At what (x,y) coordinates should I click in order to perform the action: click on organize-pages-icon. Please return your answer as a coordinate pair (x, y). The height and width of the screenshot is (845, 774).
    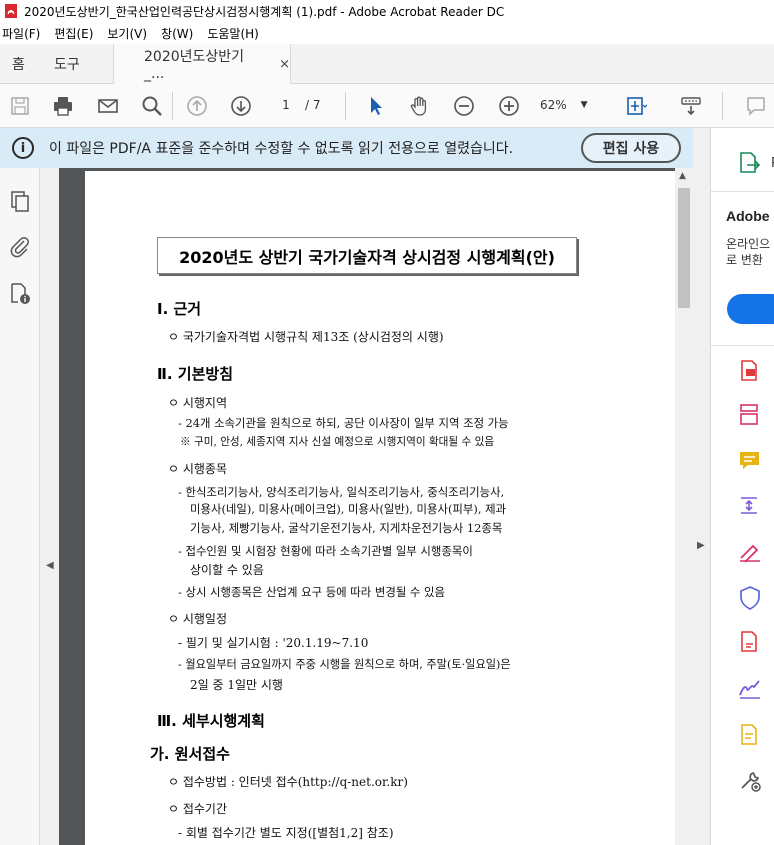
    Looking at the image, I should click on (750, 415).